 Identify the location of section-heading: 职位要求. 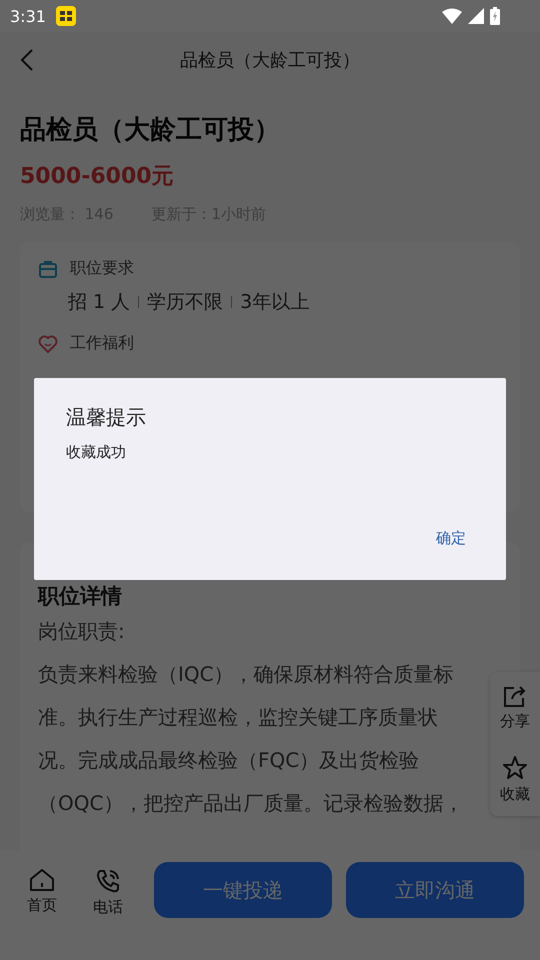
(102, 268).